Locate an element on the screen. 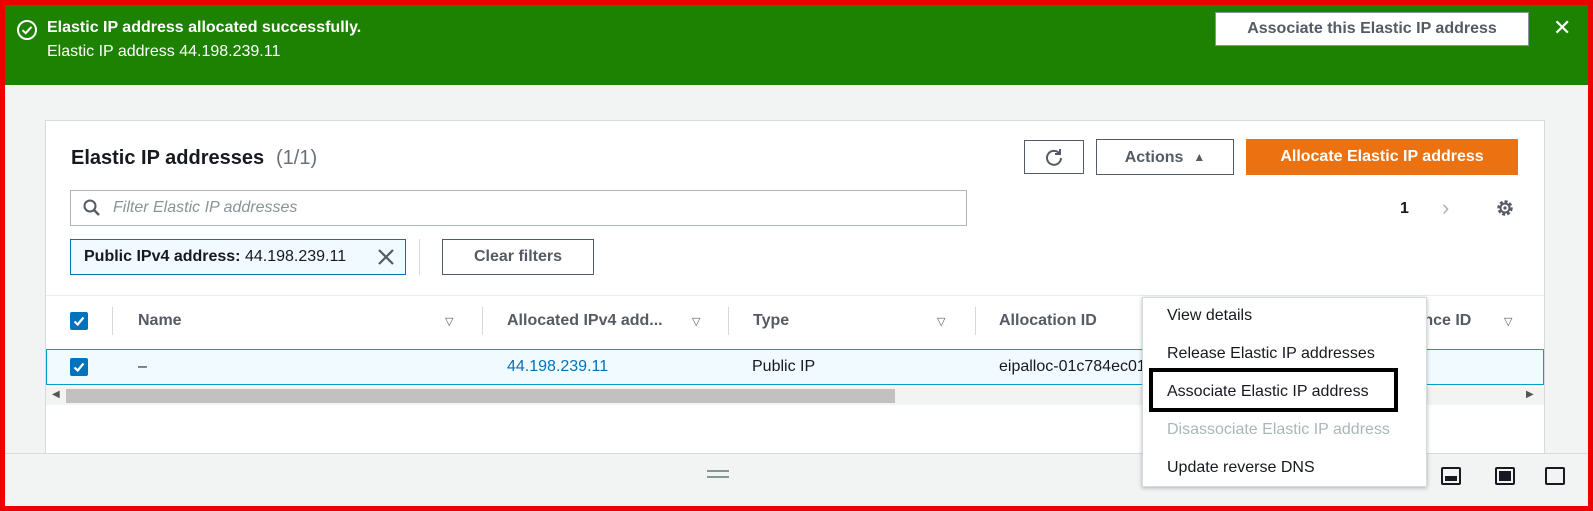 The width and height of the screenshot is (1593, 511). column-header-type: Type is located at coordinates (771, 321).